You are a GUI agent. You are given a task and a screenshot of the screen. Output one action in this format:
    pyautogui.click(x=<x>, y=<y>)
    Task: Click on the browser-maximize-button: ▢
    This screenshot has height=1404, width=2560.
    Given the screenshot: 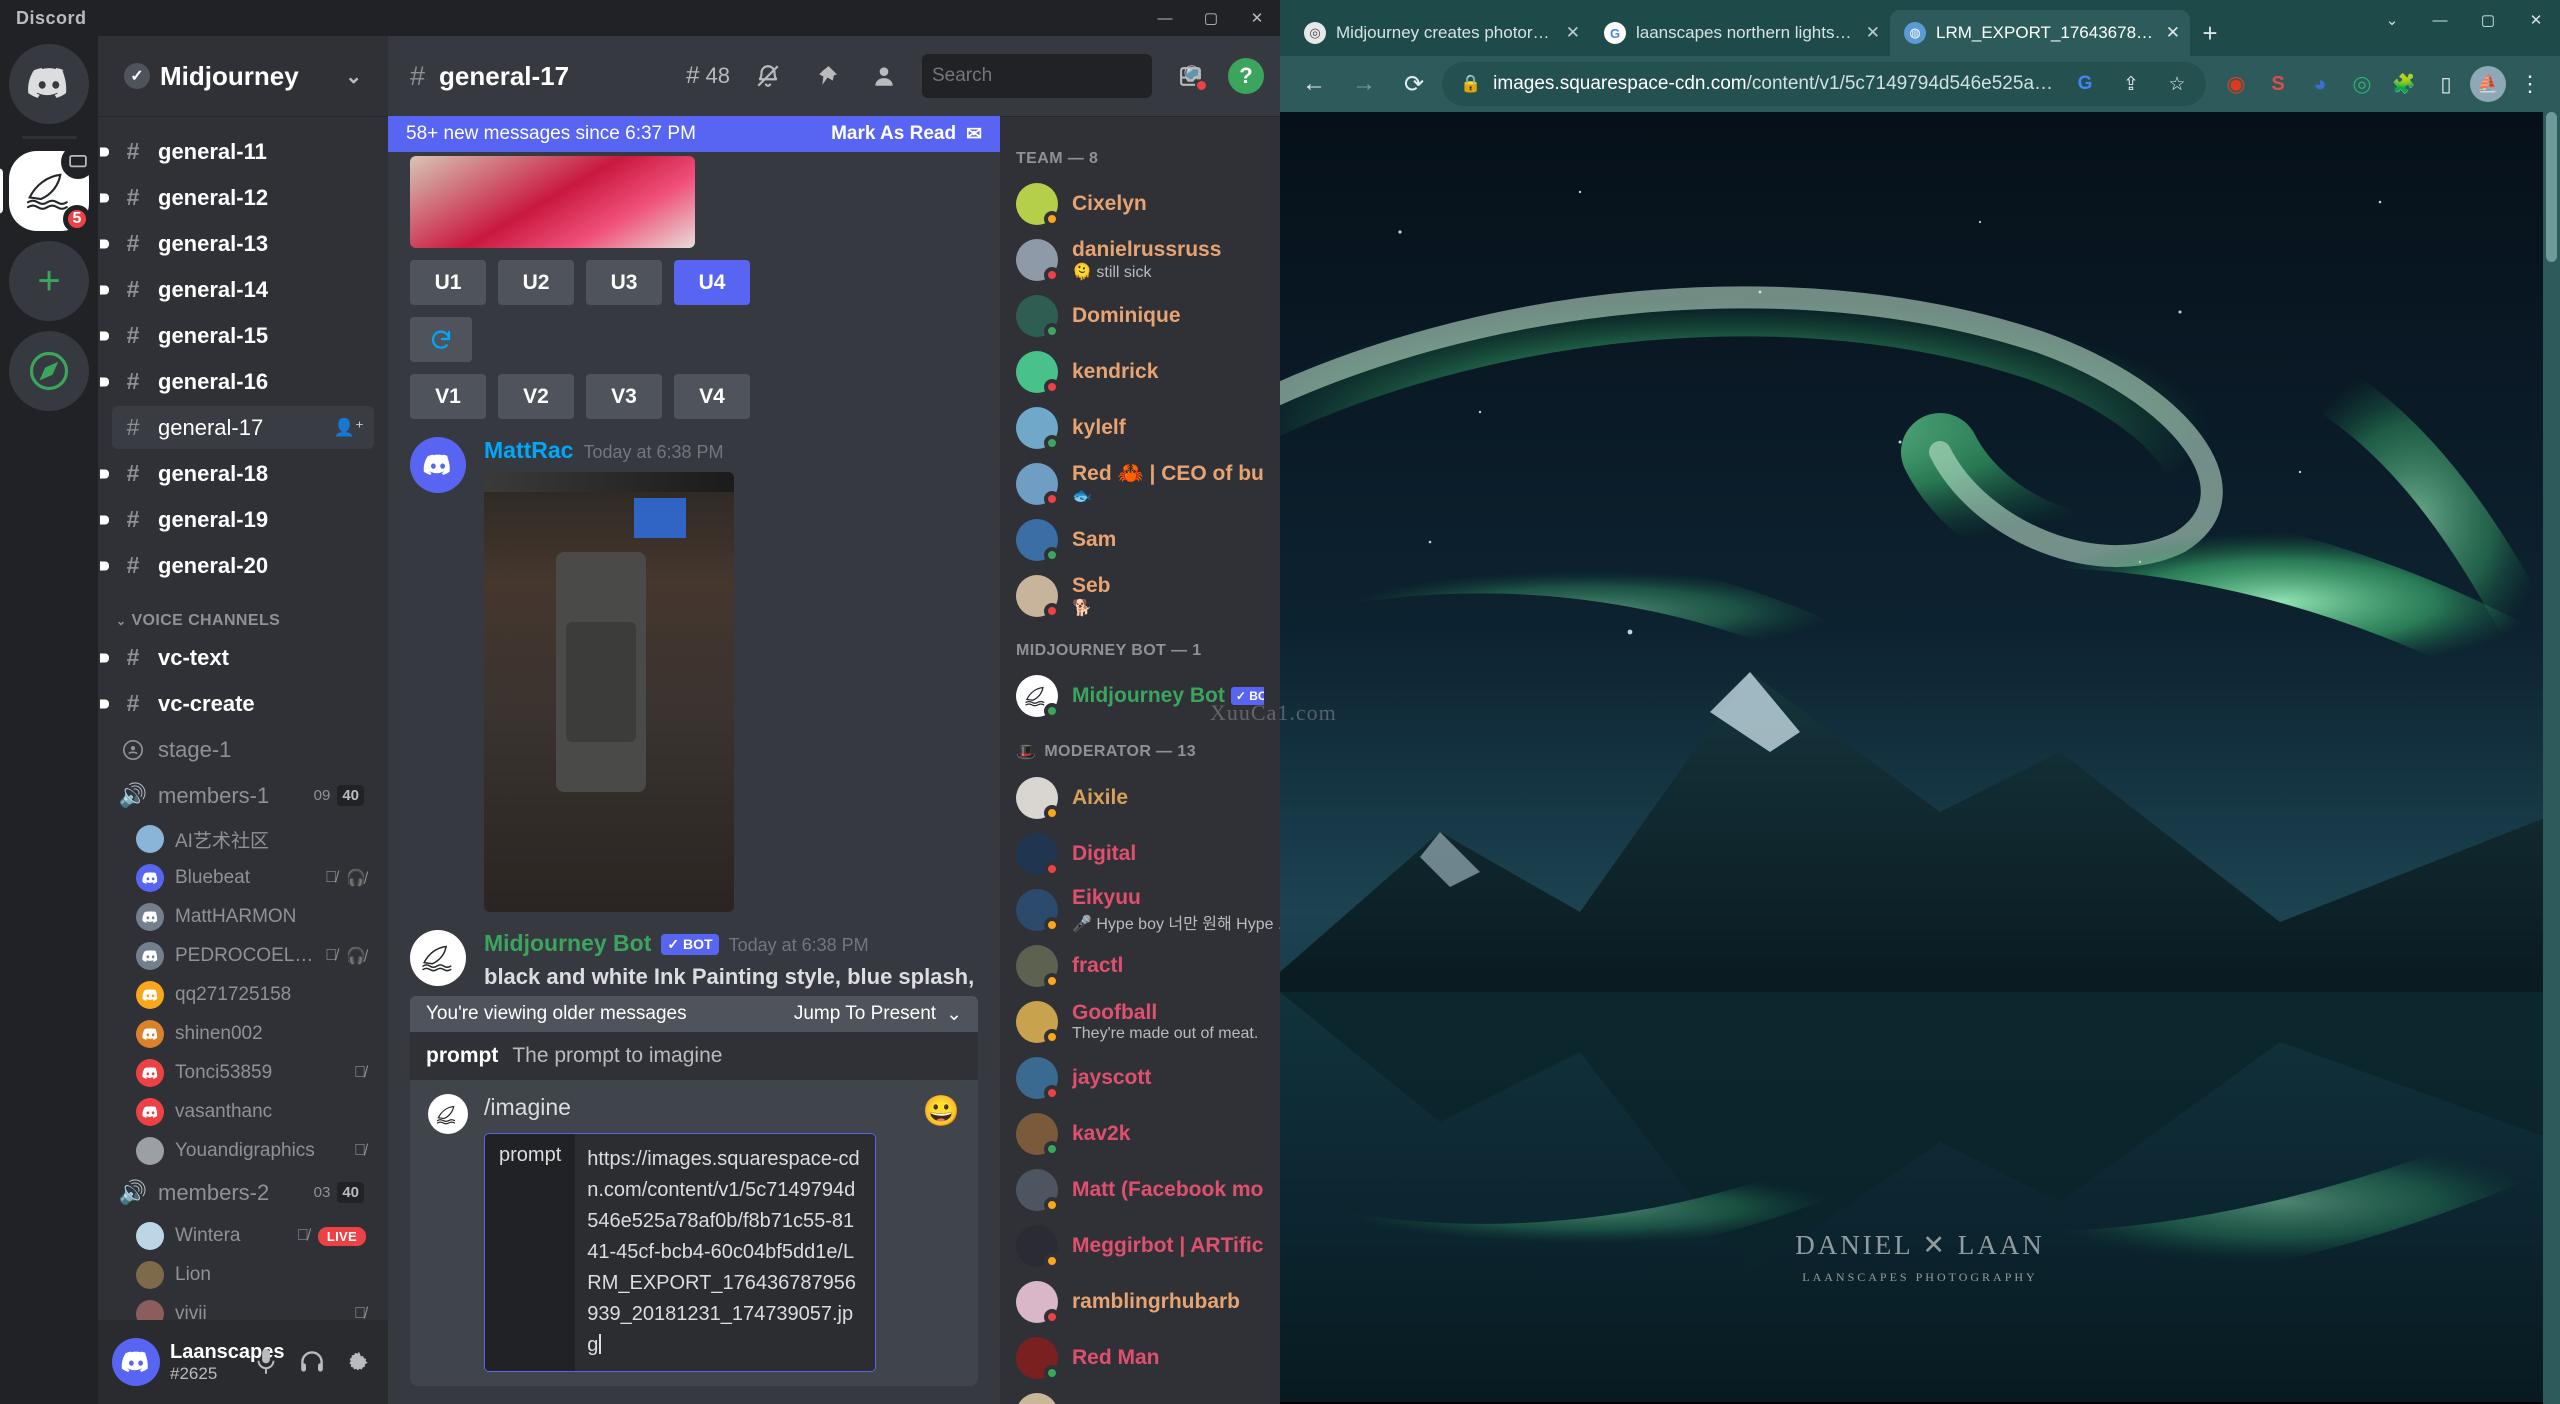 What is the action you would take?
    pyautogui.click(x=2488, y=20)
    